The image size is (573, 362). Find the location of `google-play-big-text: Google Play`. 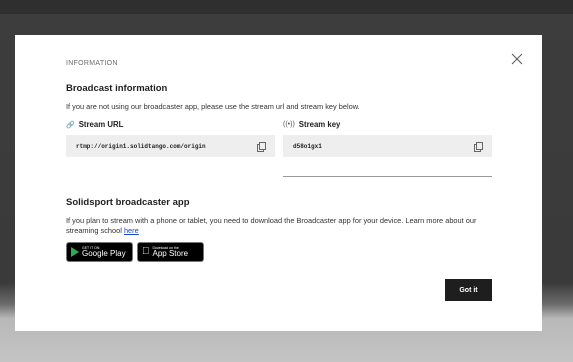

google-play-big-text: Google Play is located at coordinates (104, 253).